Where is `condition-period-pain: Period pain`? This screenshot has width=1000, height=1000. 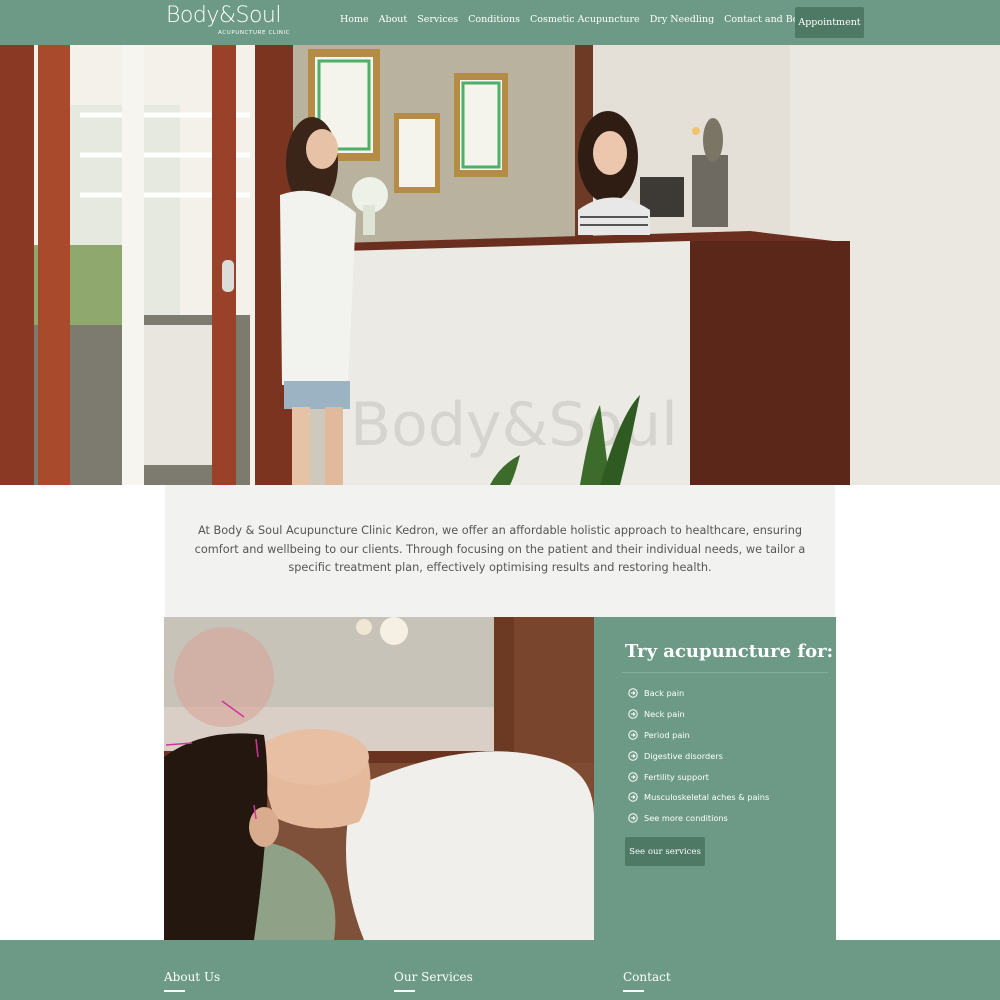 condition-period-pain: Period pain is located at coordinates (698, 735).